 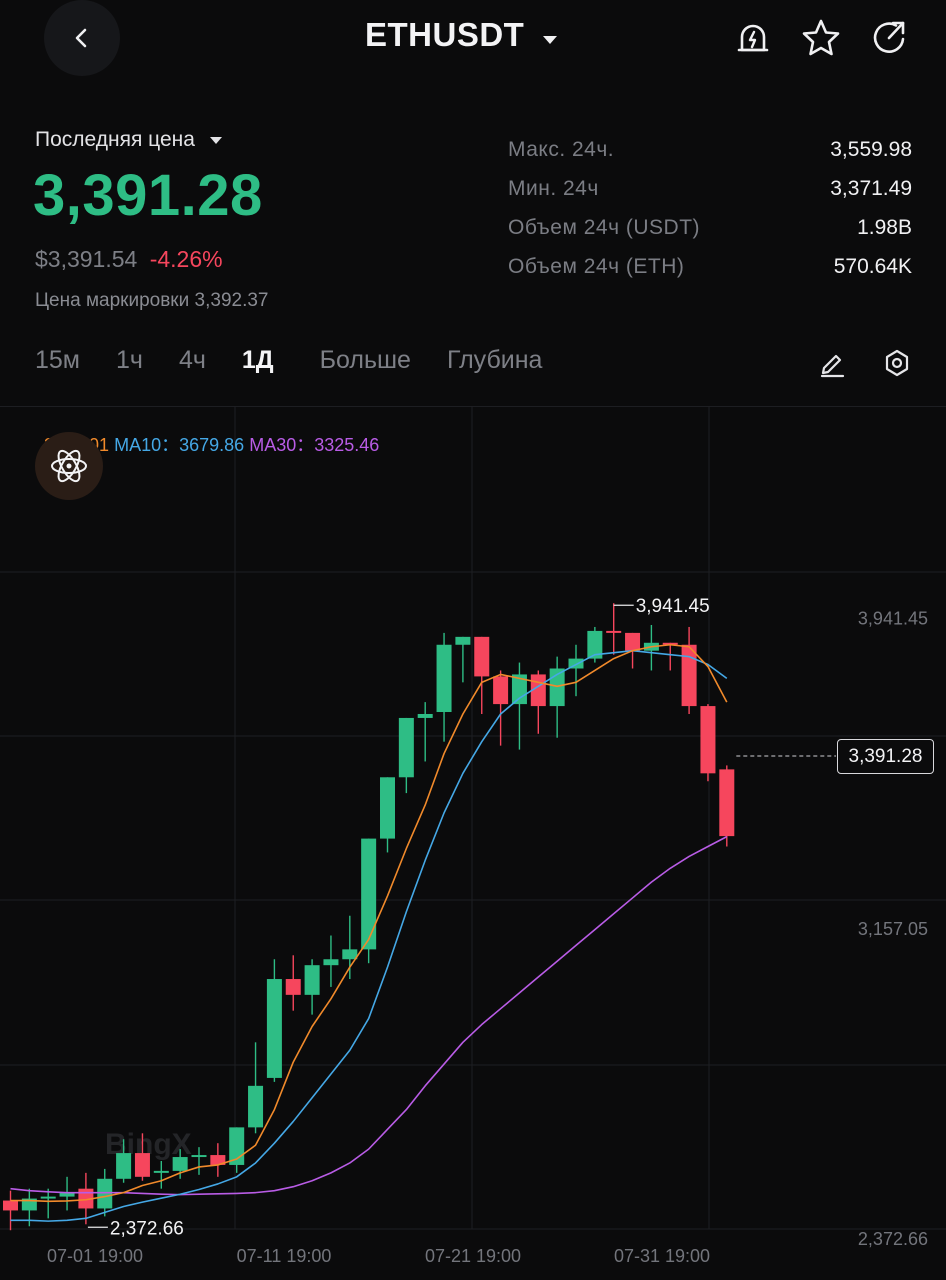 I want to click on settings-hexagon-icon, so click(x=897, y=363).